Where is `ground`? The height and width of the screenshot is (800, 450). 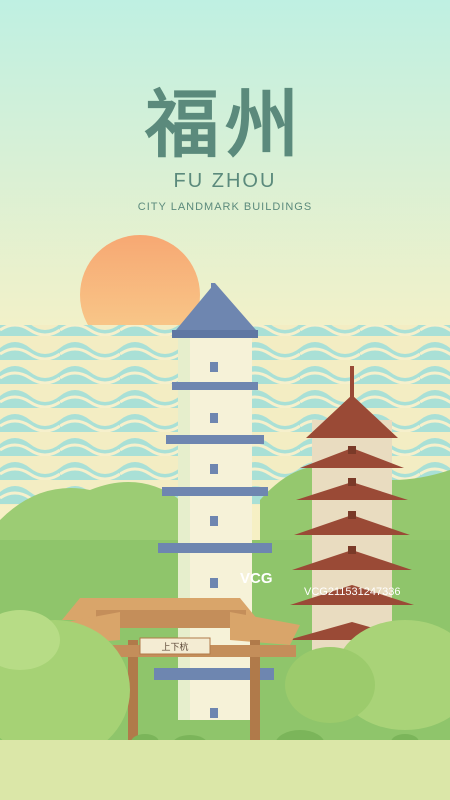
ground is located at coordinates (225, 770).